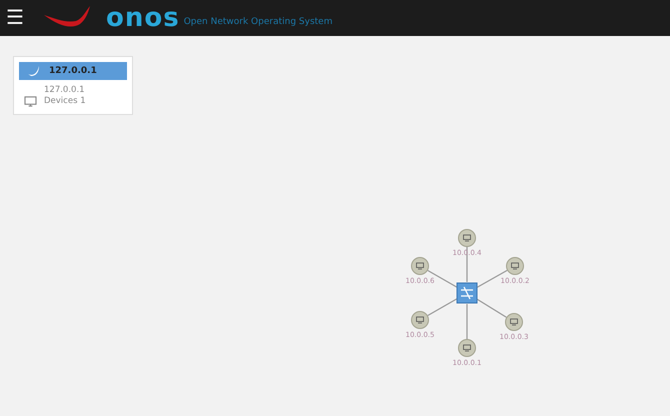  I want to click on switch-node, so click(467, 293).